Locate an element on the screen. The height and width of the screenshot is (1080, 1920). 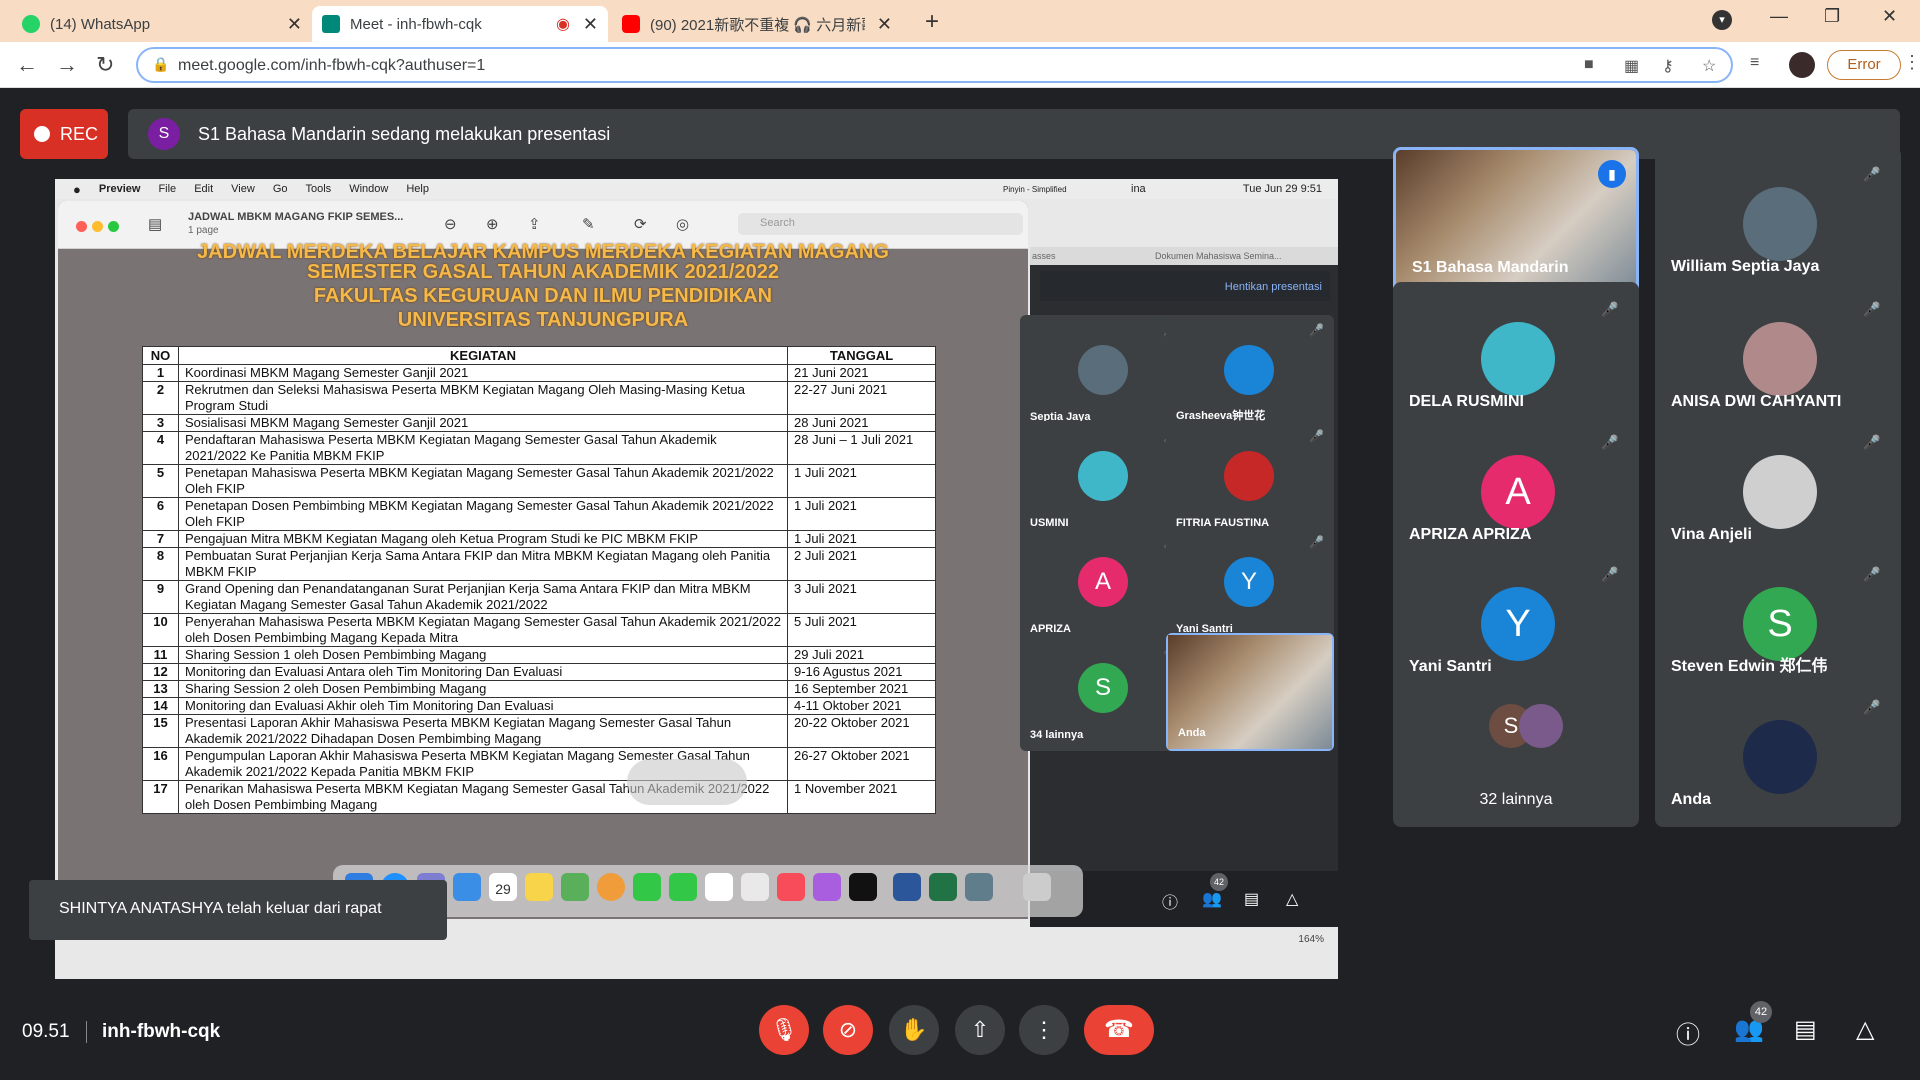
trash-icon is located at coordinates (1037, 887).